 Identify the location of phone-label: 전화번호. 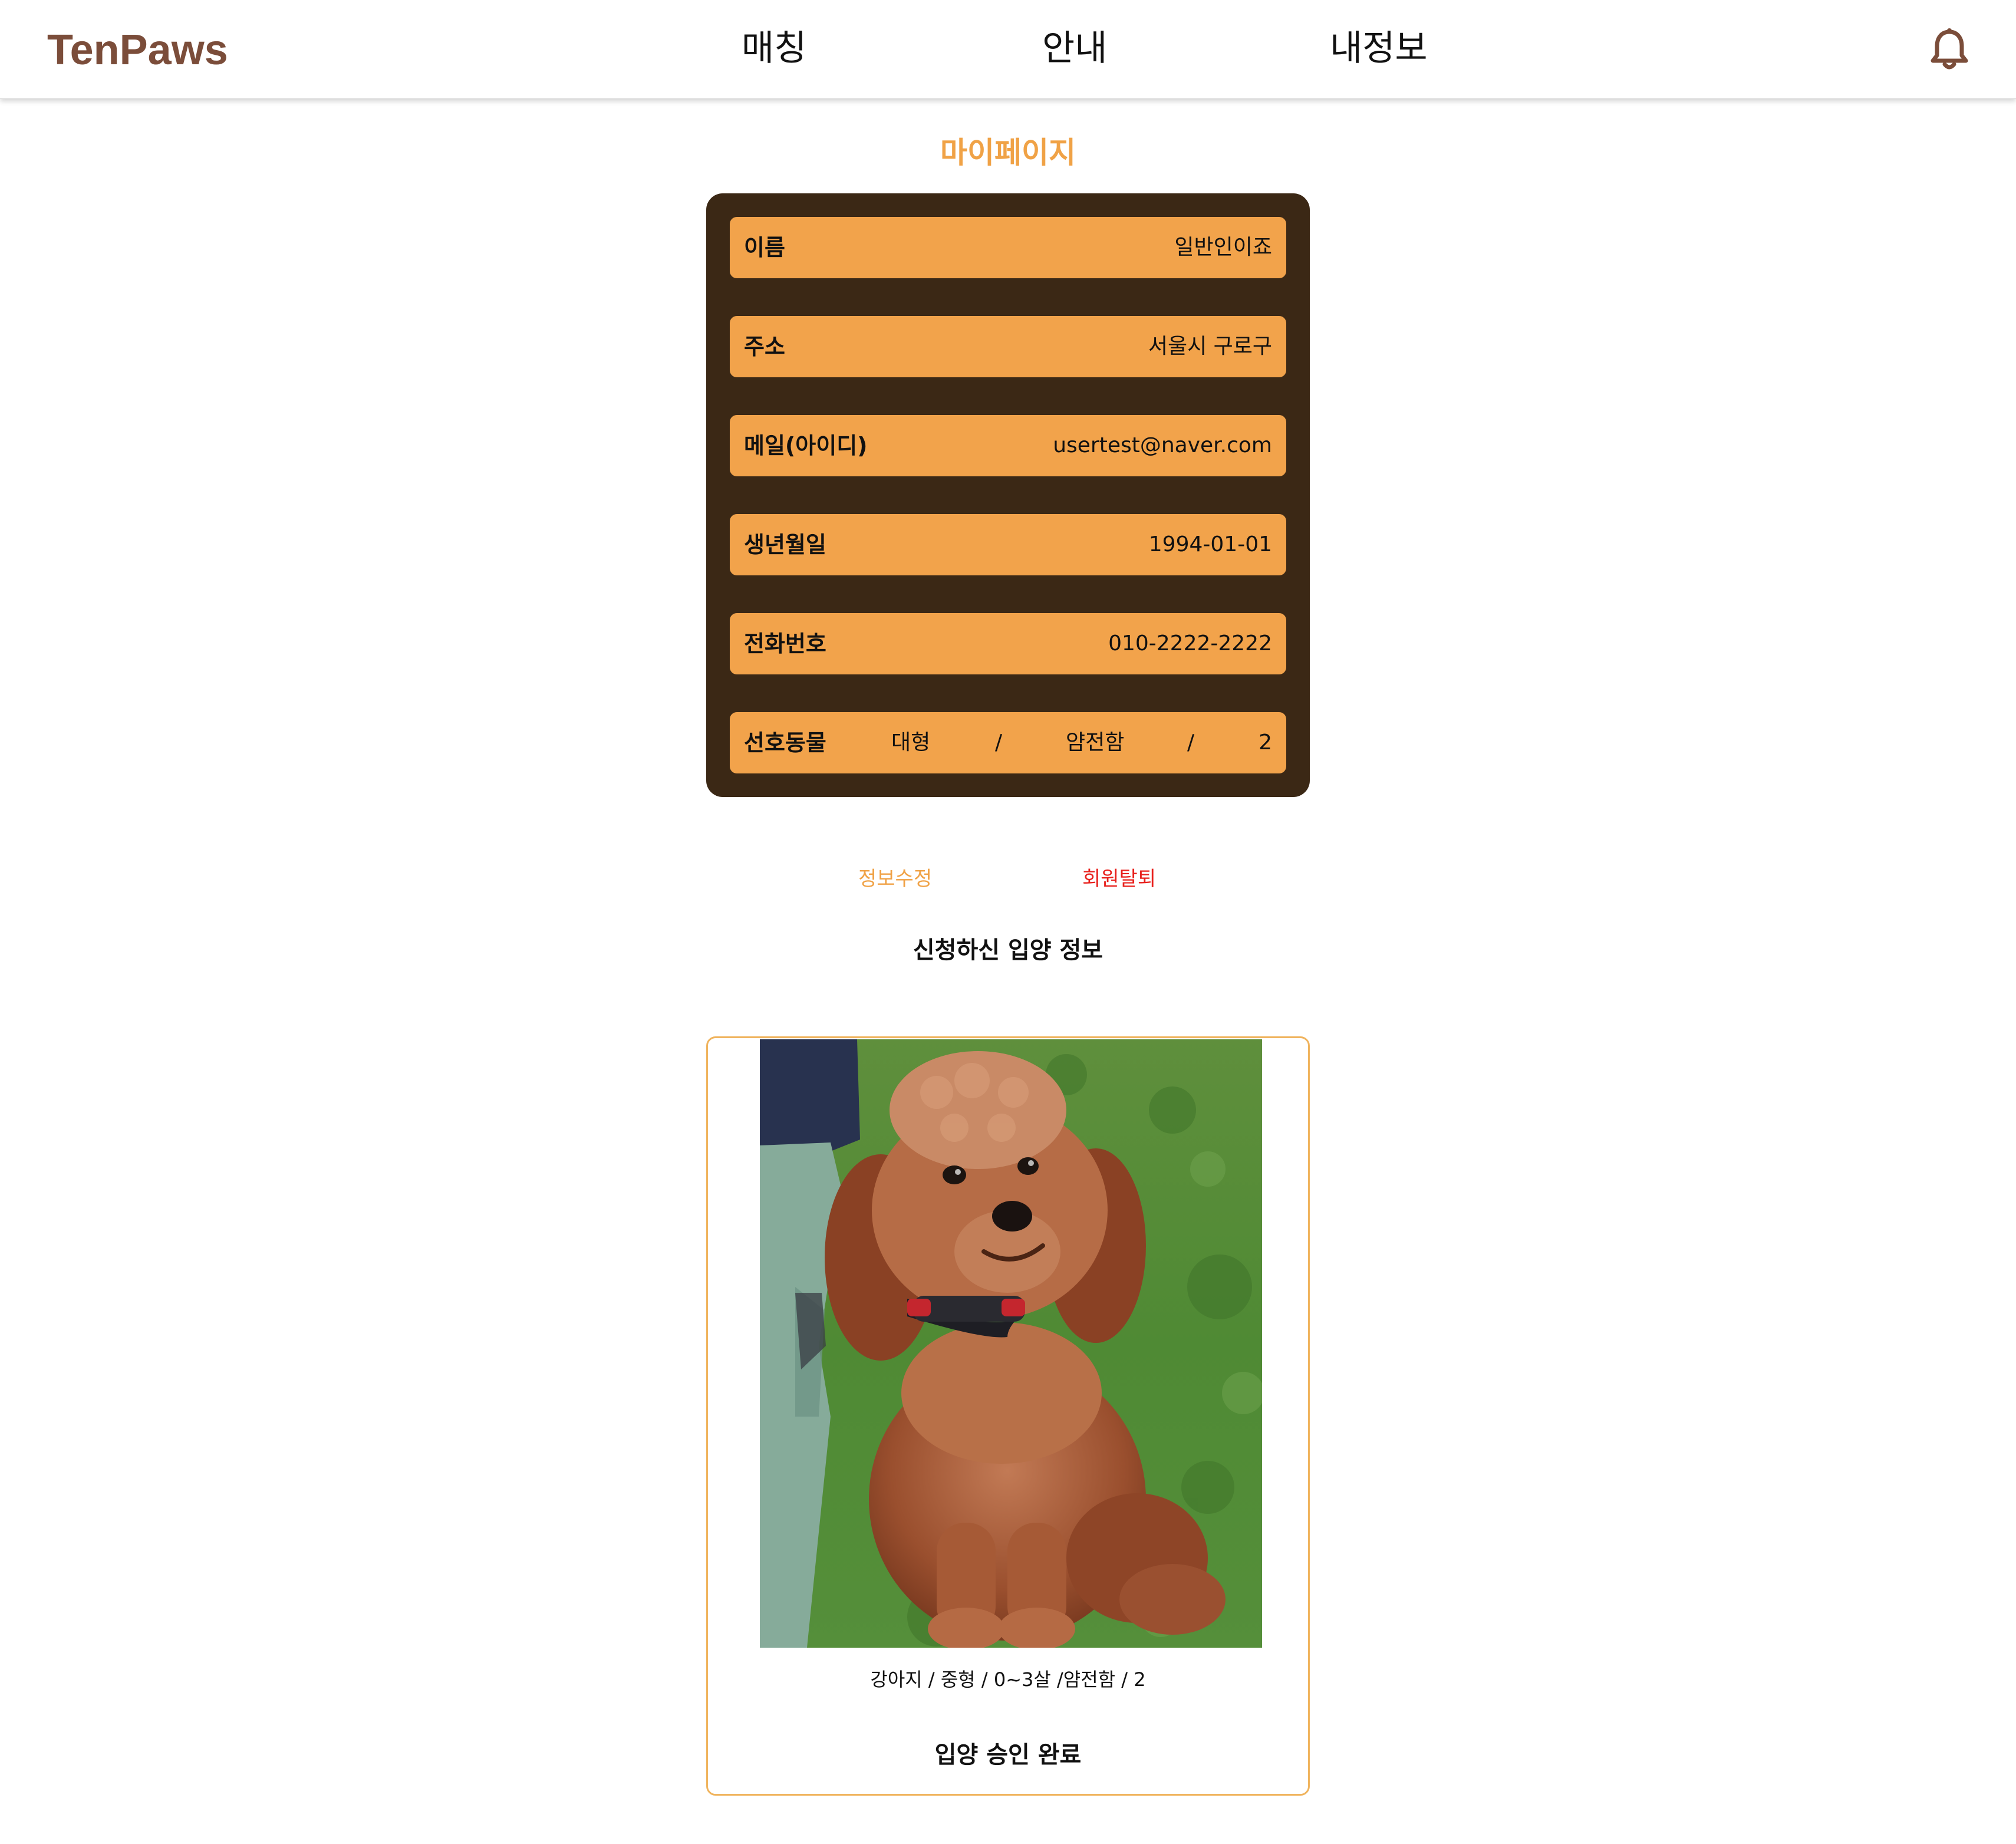
(785, 644).